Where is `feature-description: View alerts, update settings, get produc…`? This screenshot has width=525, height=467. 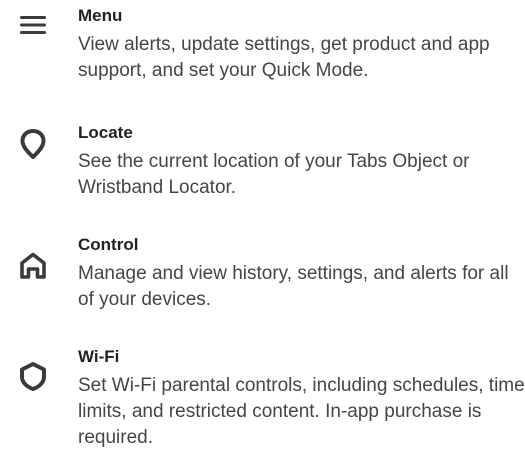
feature-description: View alerts, update settings, get produc… is located at coordinates (284, 57).